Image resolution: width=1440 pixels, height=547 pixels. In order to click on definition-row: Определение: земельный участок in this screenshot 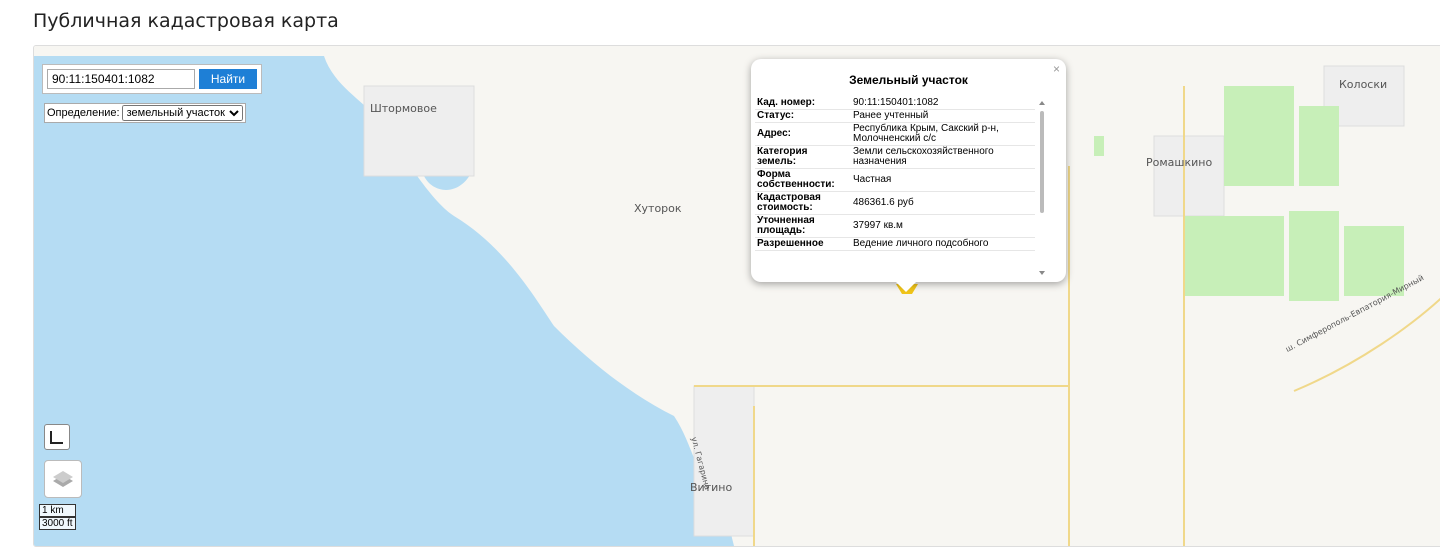, I will do `click(145, 113)`.